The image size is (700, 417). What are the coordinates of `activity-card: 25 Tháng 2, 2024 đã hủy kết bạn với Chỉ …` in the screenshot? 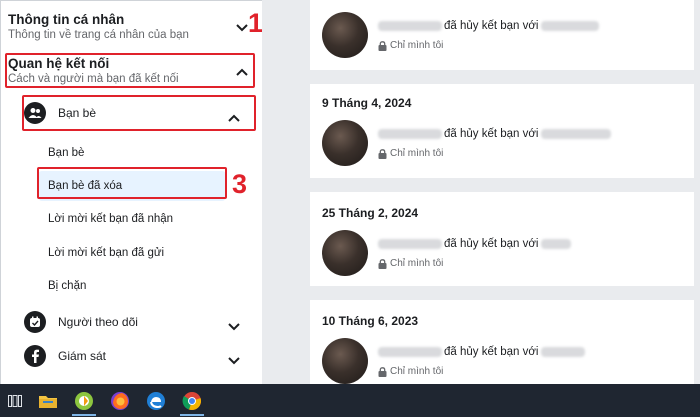 It's located at (502, 239).